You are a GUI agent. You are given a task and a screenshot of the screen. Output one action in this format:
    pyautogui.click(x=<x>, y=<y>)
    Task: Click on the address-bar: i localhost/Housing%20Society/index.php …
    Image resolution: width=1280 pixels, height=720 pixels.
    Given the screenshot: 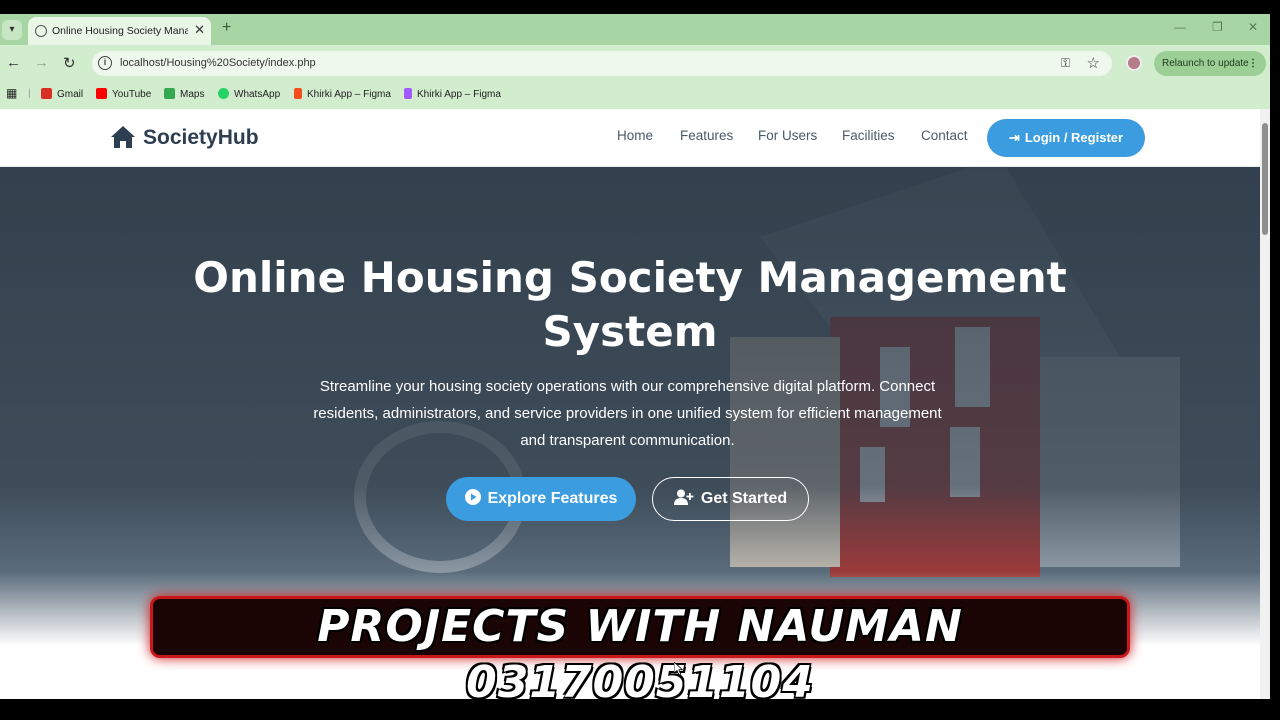 What is the action you would take?
    pyautogui.click(x=602, y=63)
    